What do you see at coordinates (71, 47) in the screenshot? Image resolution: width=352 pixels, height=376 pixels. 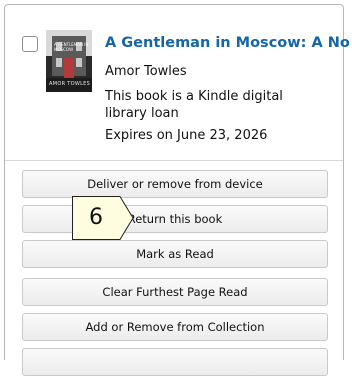 I see `cover-title-text: A GENTLEMAN IN MOSCOW` at bounding box center [71, 47].